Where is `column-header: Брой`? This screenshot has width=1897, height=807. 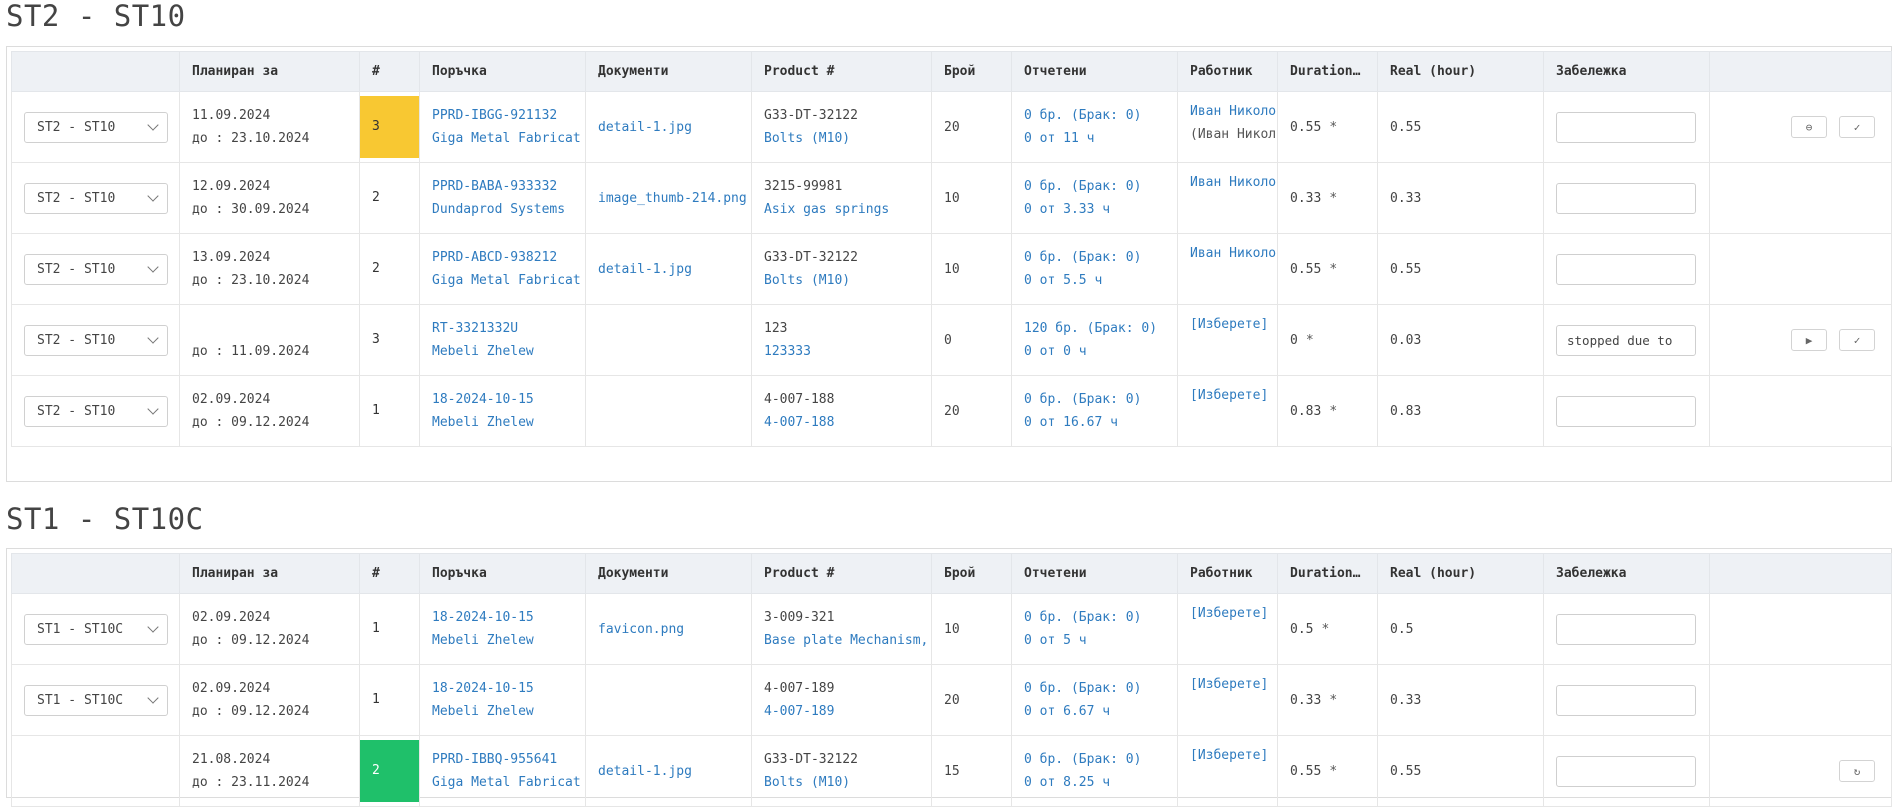 column-header: Брой is located at coordinates (971, 71).